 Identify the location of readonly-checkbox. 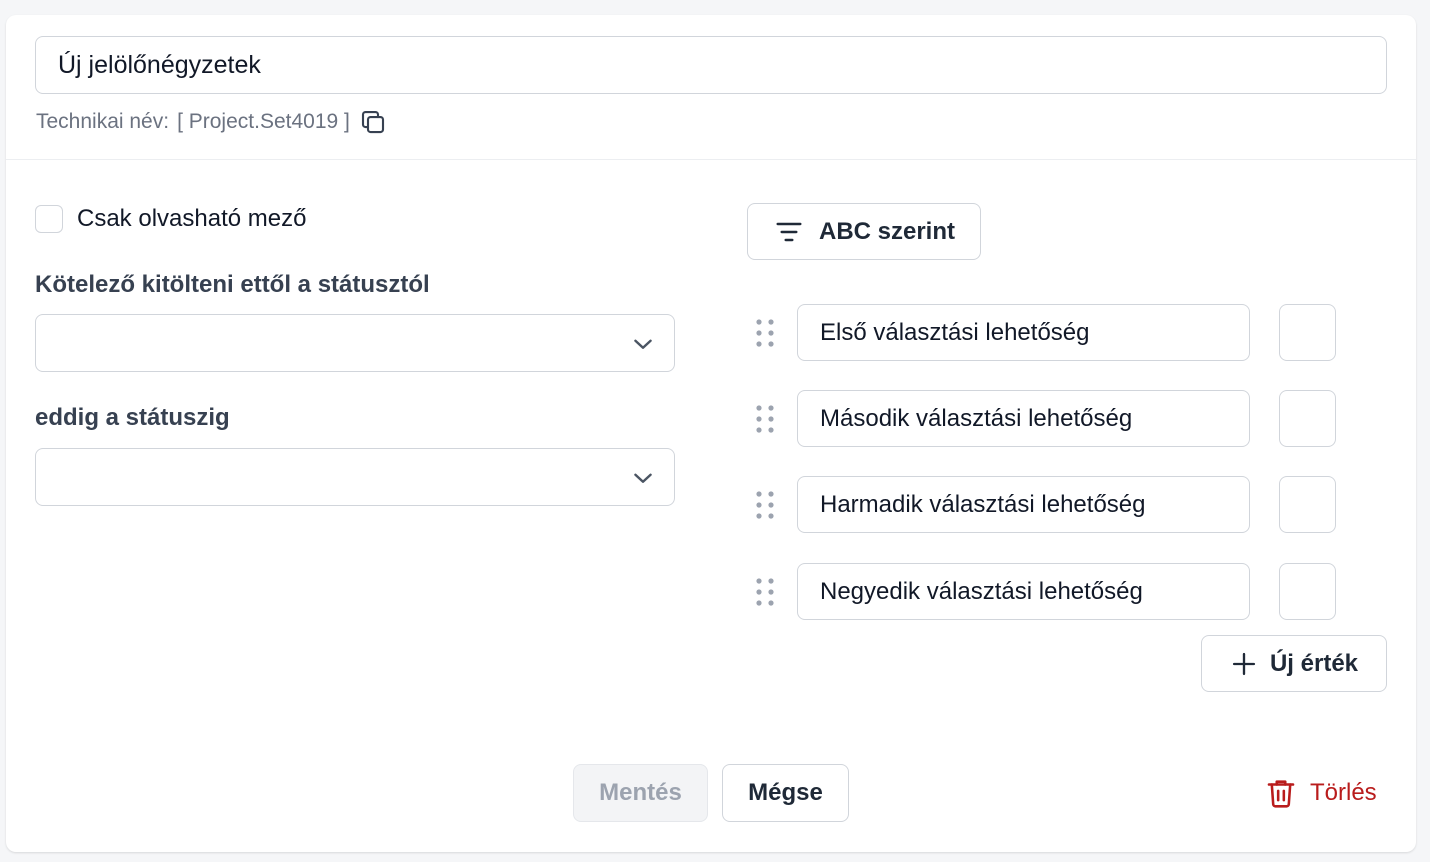
(49, 219).